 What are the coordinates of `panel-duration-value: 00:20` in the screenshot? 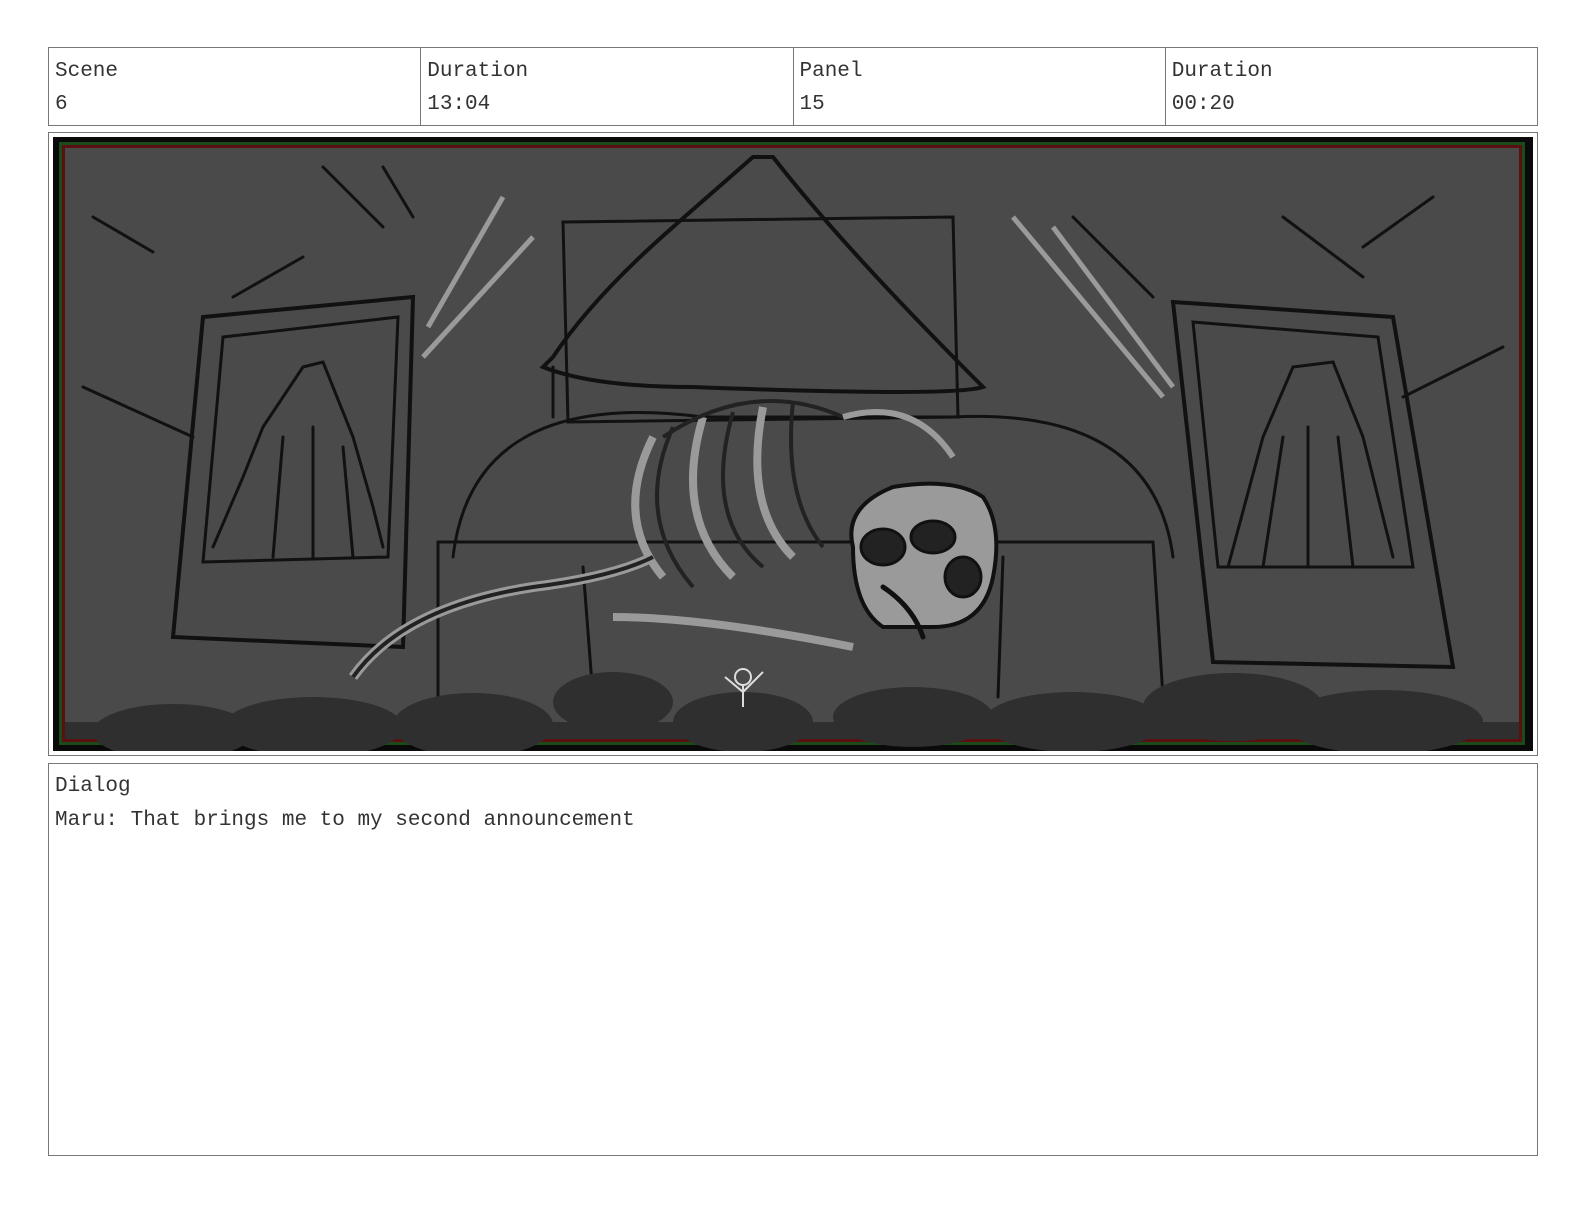 It's located at (1203, 104).